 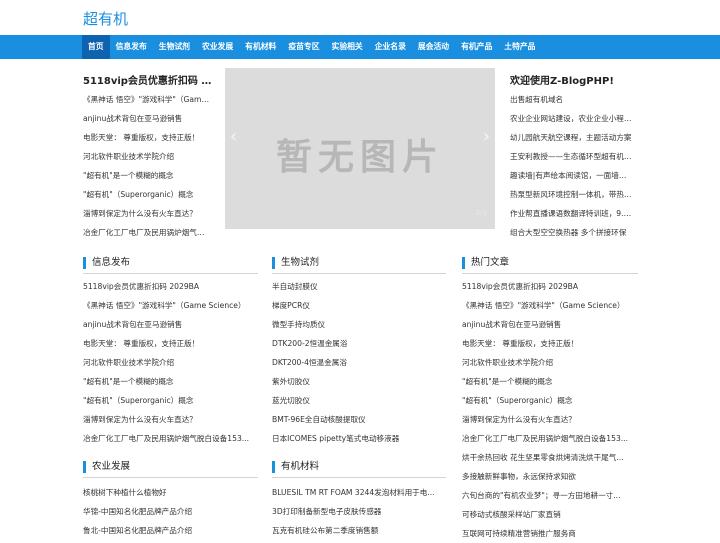 What do you see at coordinates (390, 47) in the screenshot?
I see `nav-item-companies: 企业名录` at bounding box center [390, 47].